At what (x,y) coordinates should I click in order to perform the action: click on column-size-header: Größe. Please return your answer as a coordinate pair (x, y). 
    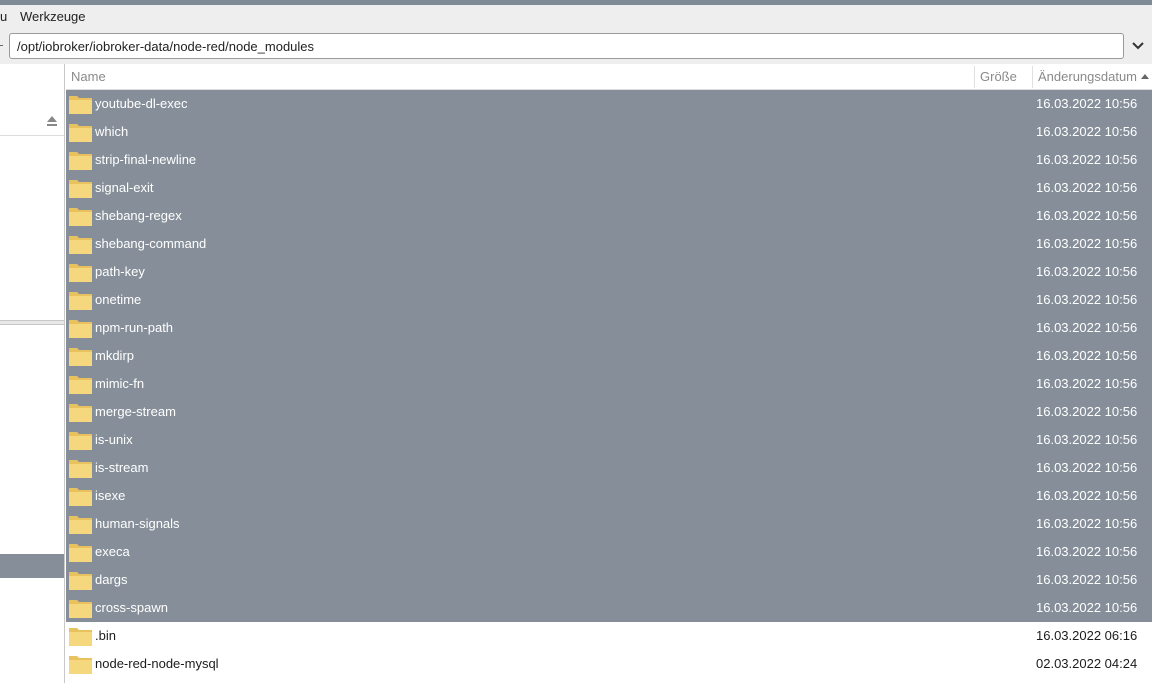
    Looking at the image, I should click on (1003, 77).